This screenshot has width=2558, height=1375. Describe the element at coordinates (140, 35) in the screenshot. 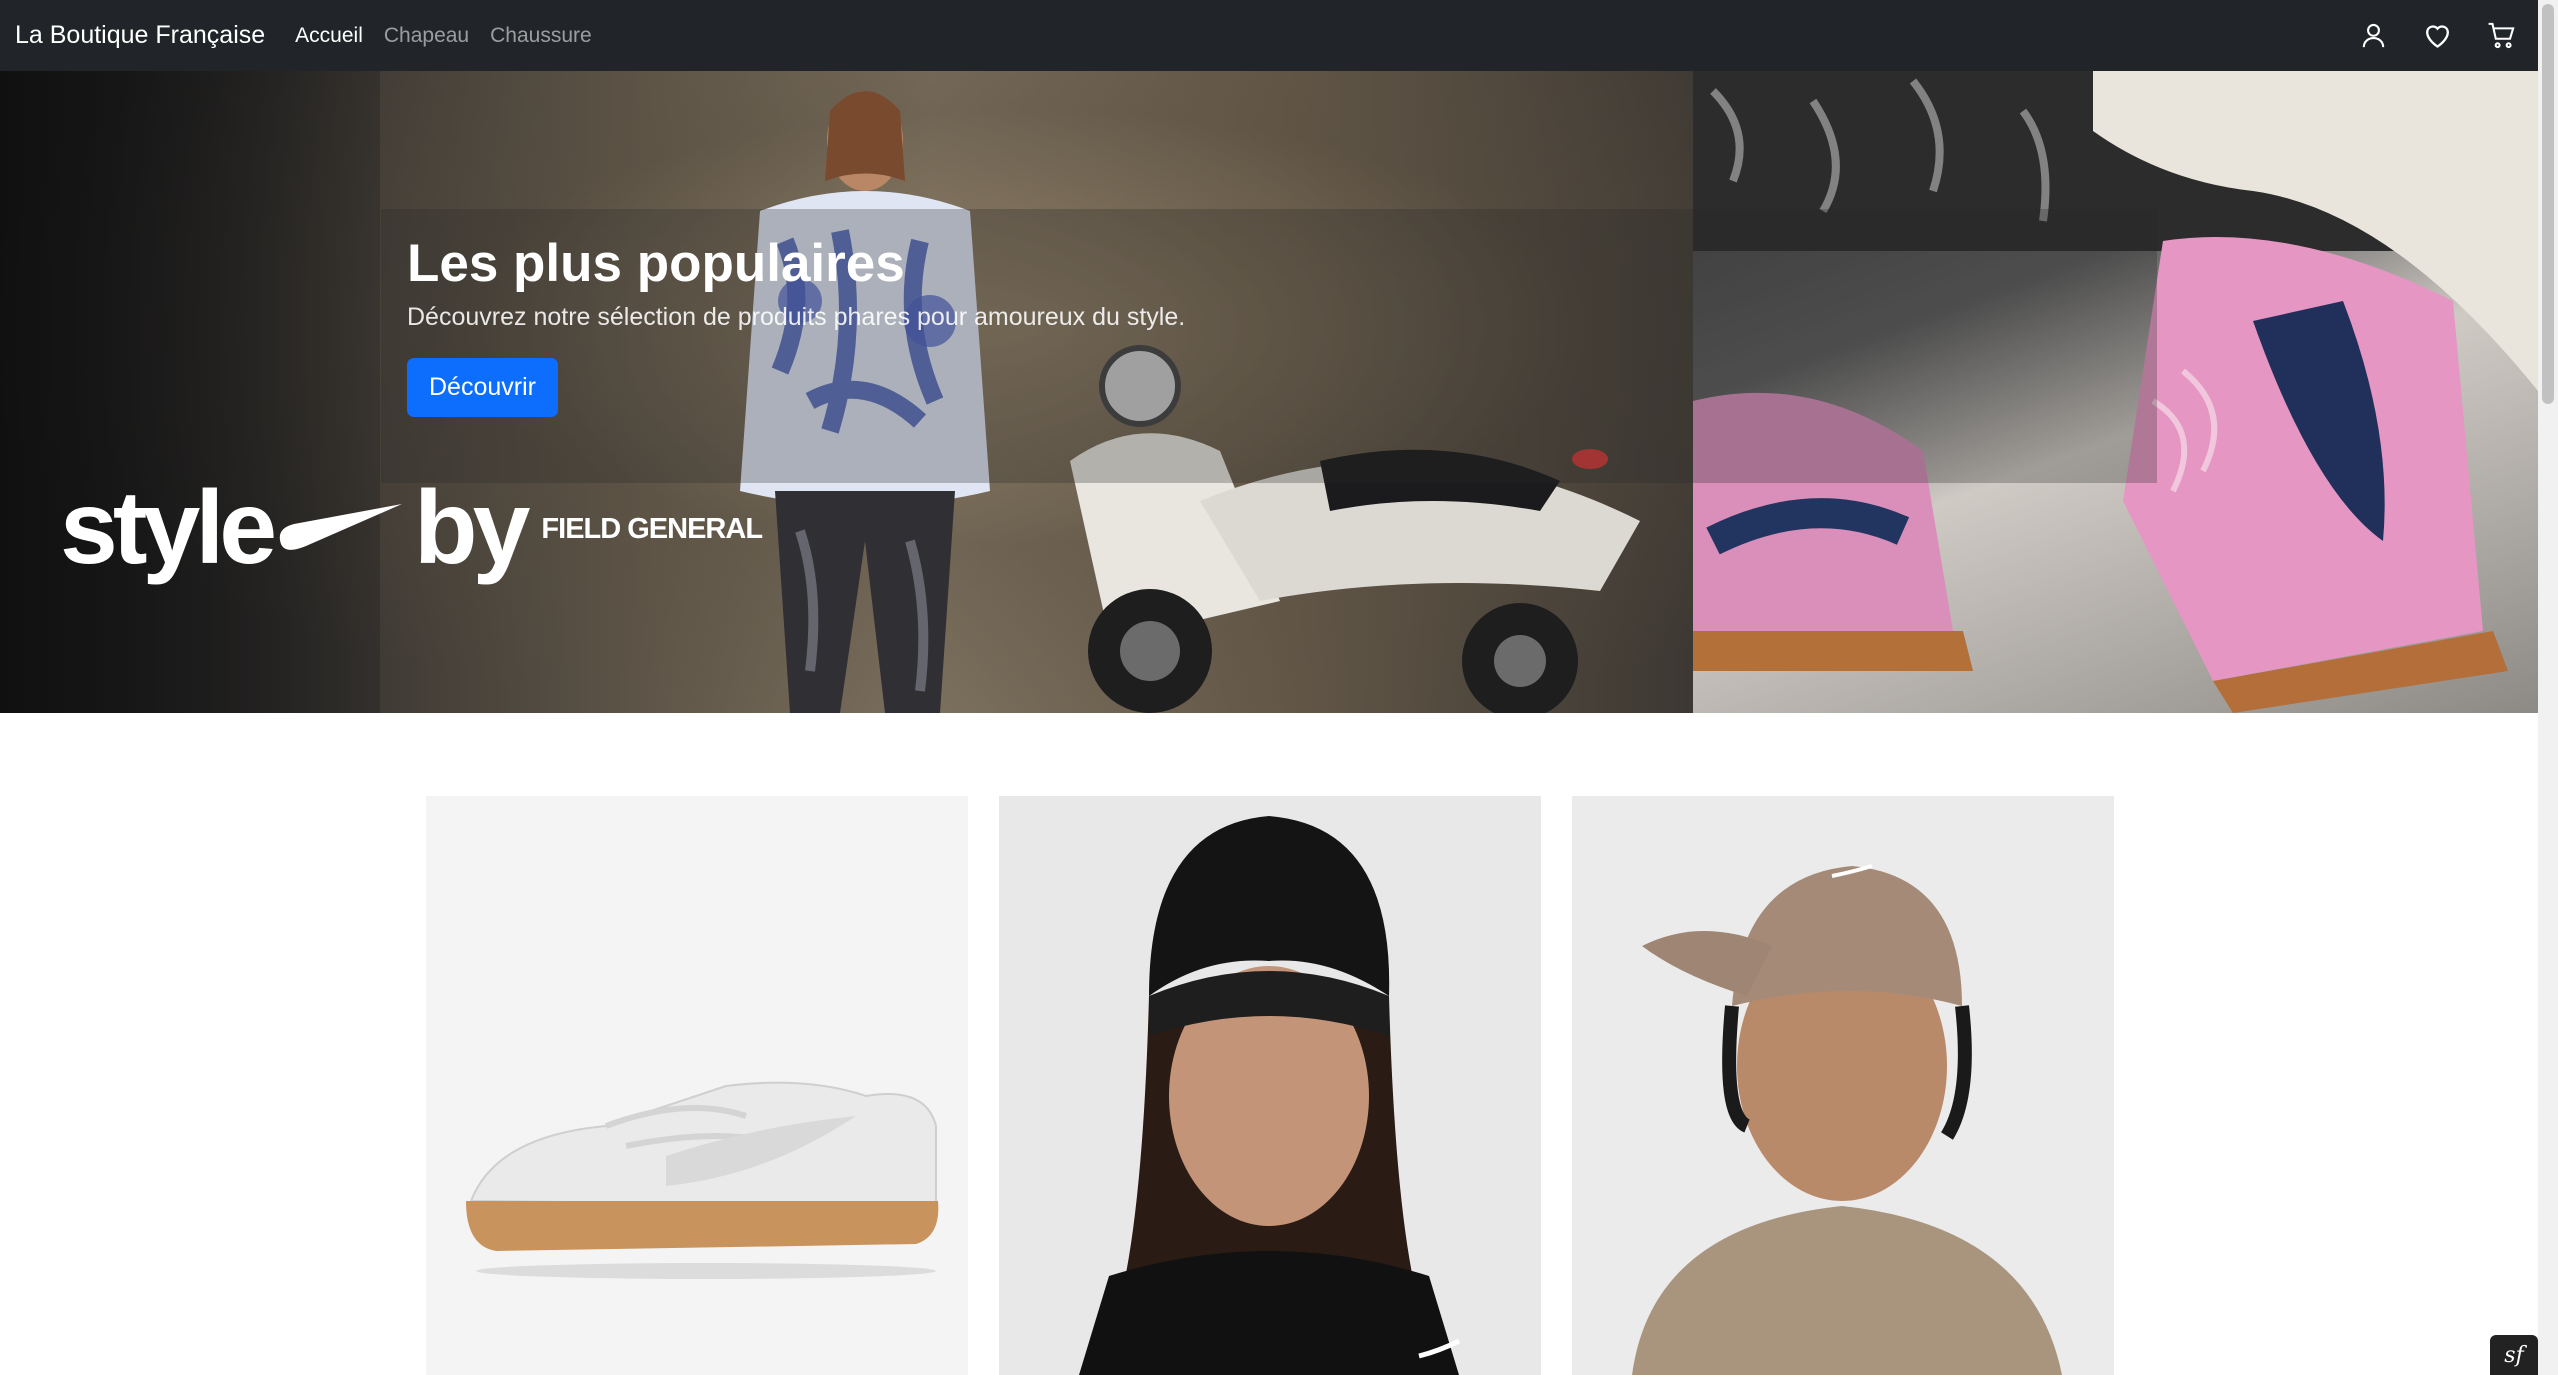

I see `brand-link: La Boutique Française` at that location.